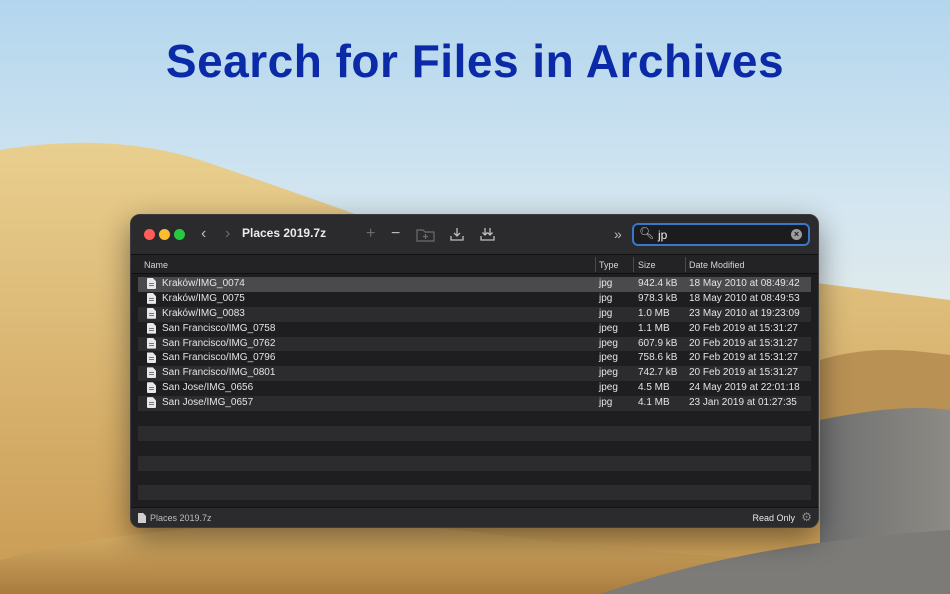 The image size is (950, 594). What do you see at coordinates (609, 265) in the screenshot?
I see `column-type: Type` at bounding box center [609, 265].